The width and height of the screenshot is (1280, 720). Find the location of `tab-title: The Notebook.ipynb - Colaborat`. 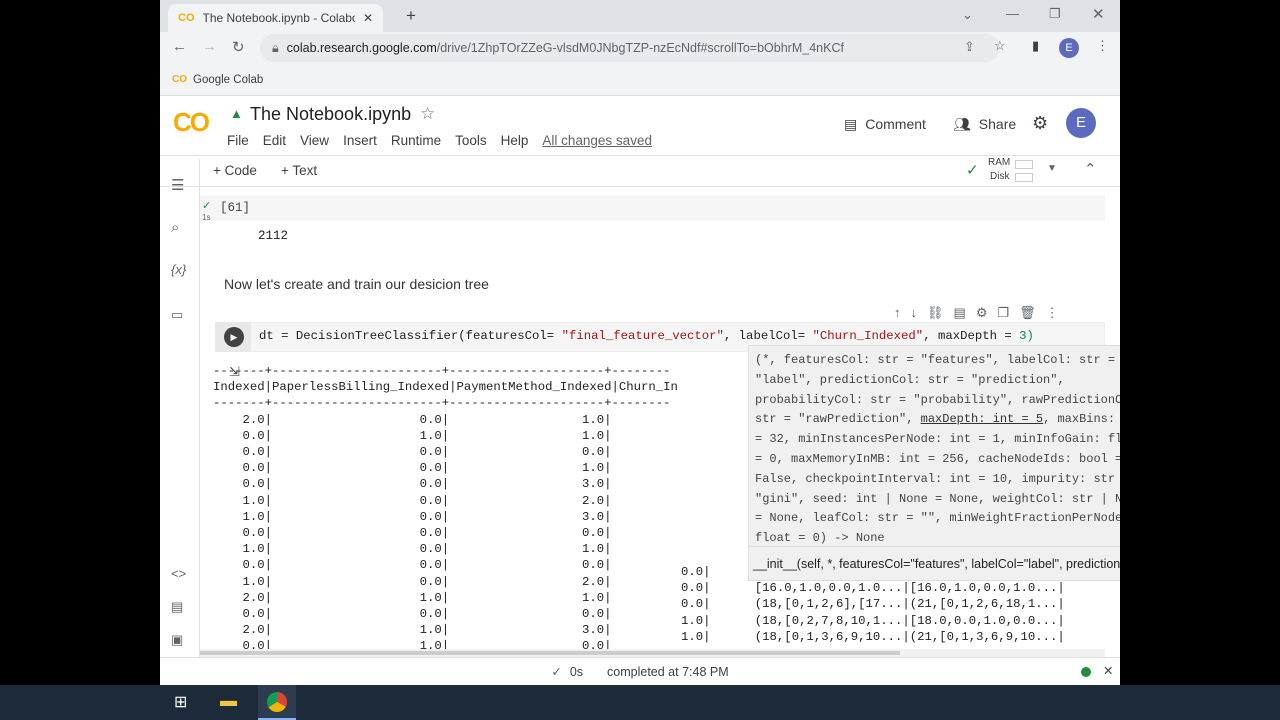

tab-title: The Notebook.ipynb - Colaborat is located at coordinates (278, 18).